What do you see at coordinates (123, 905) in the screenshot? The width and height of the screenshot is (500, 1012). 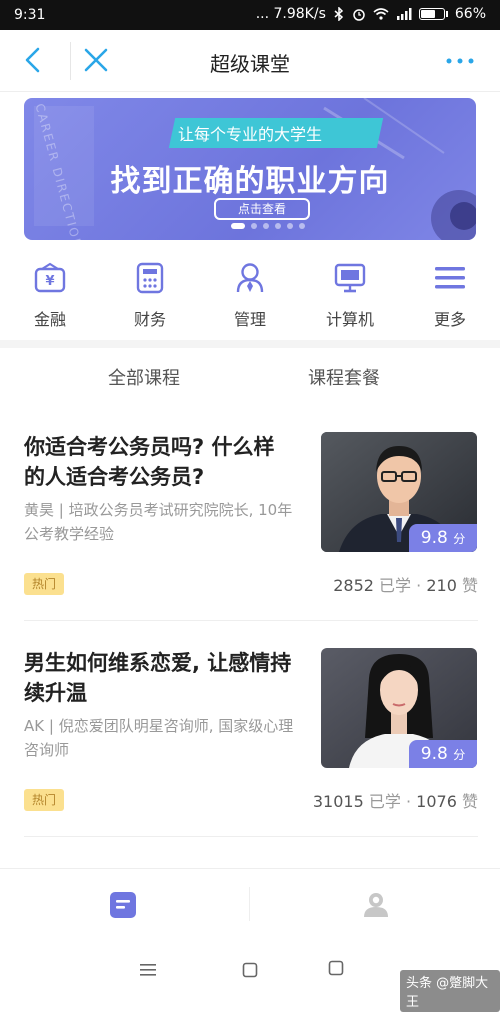 I see `courses-tab-icon` at bounding box center [123, 905].